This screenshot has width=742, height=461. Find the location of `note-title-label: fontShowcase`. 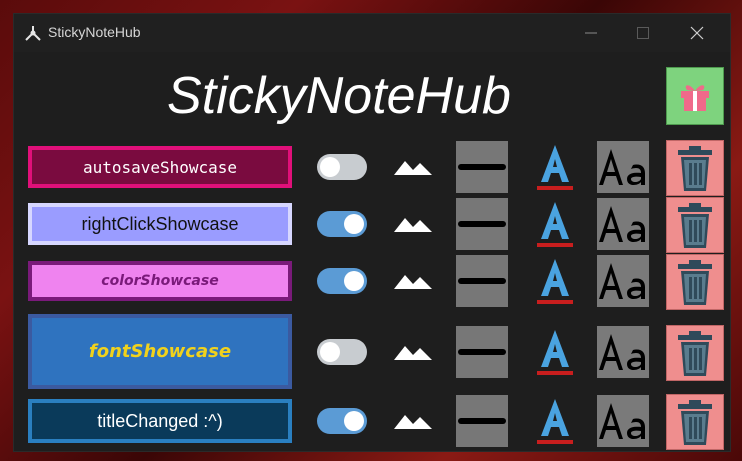

note-title-label: fontShowcase is located at coordinates (160, 351).